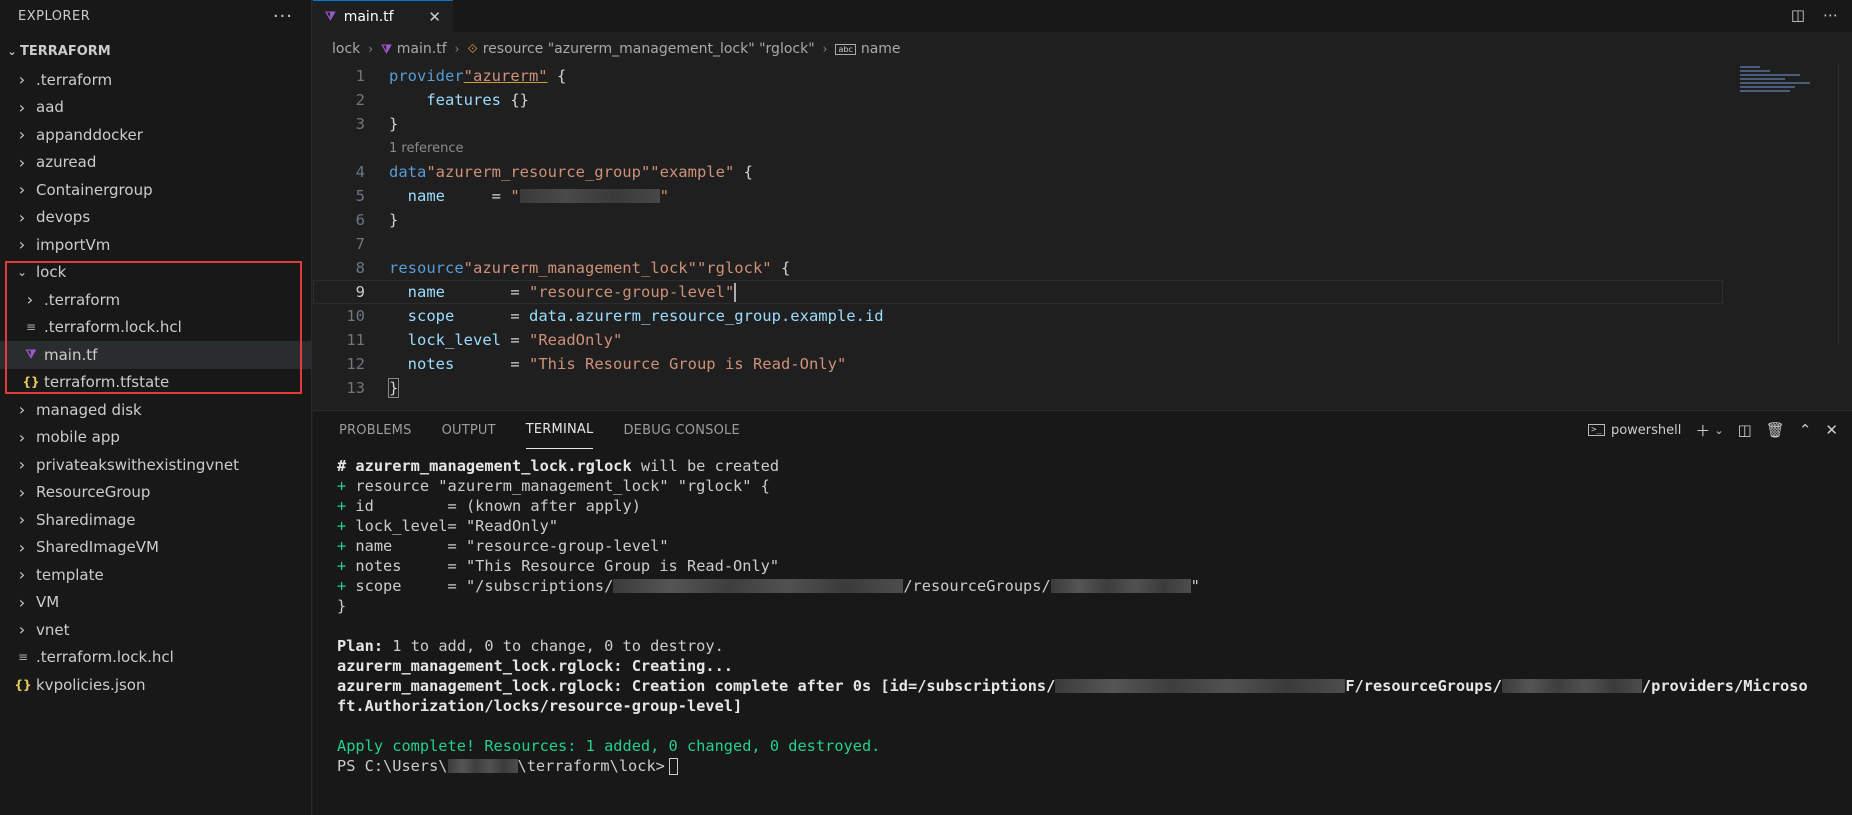 This screenshot has height=815, width=1852. What do you see at coordinates (155, 383) in the screenshot?
I see `file-terraform-tfstate: {} terraform.tfstate` at bounding box center [155, 383].